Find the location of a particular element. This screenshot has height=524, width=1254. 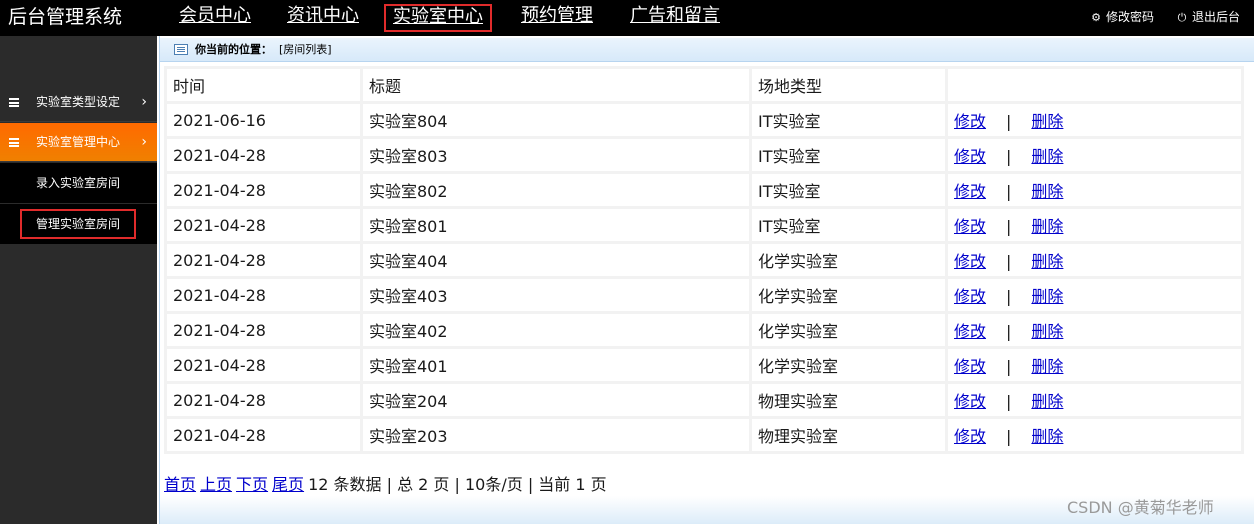

breadcrumb-label: 你当前的位置： is located at coordinates (233, 49).